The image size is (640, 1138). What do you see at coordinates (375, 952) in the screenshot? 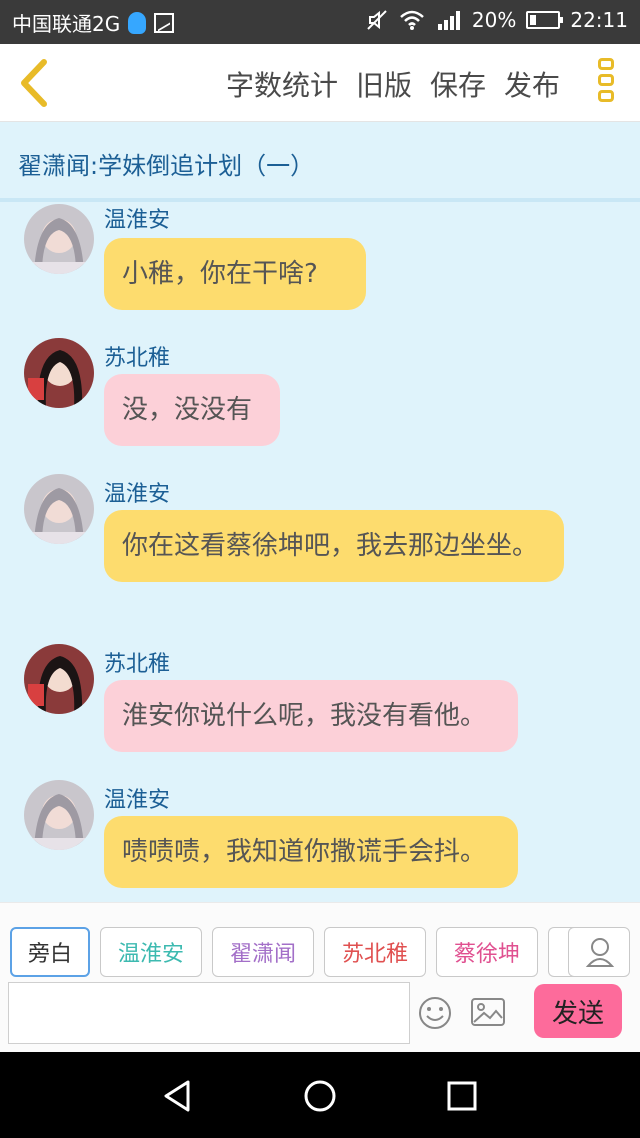
I see `role-su-beizhi-button: 苏北稚` at bounding box center [375, 952].